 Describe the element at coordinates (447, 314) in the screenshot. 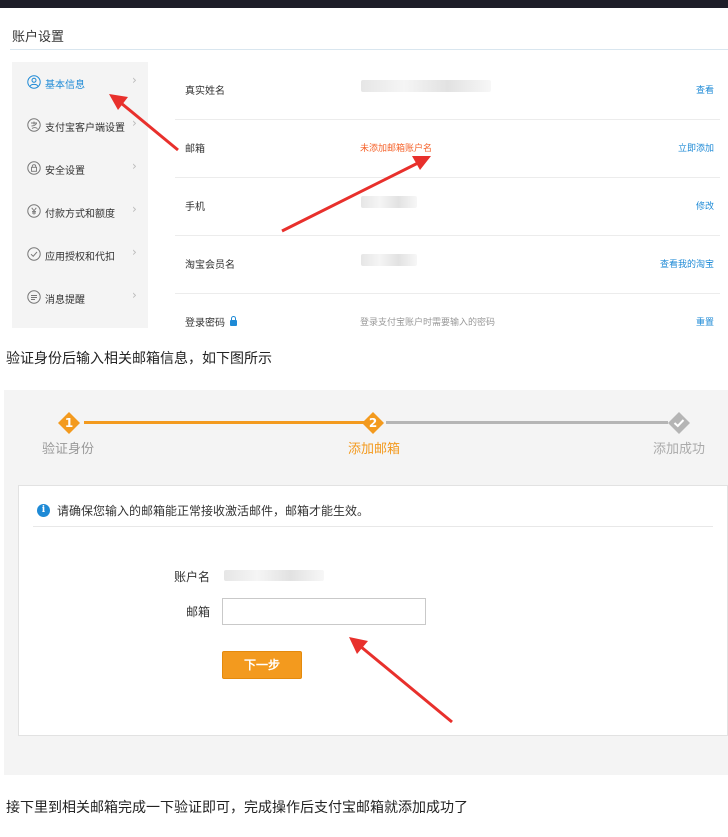

I see `row-login-password: 登录密码 登录支付宝账户时需要输入的密码 重置` at that location.